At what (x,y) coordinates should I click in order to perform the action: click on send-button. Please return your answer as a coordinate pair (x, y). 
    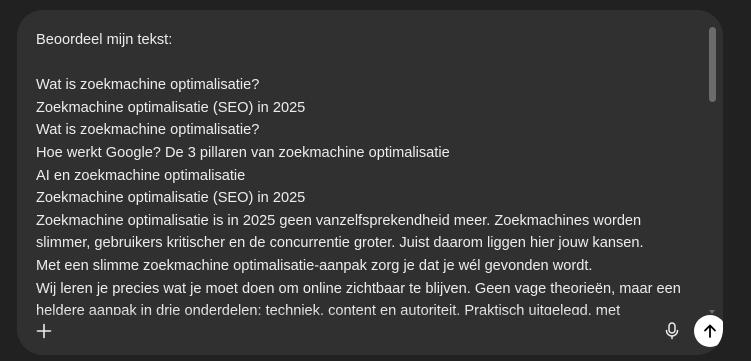
    Looking at the image, I should click on (708, 331).